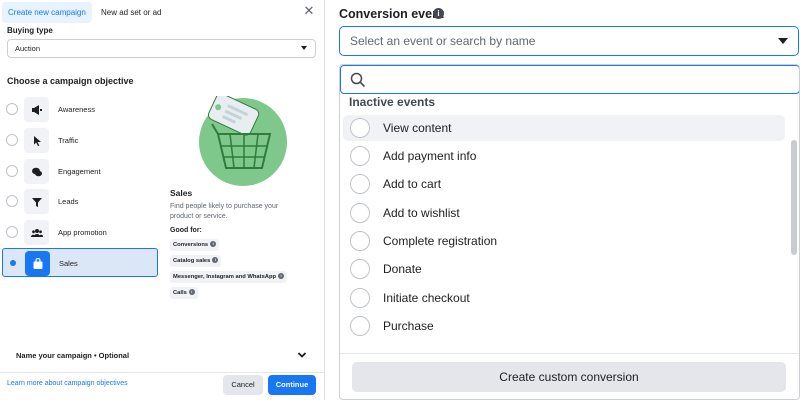 The image size is (800, 400). What do you see at coordinates (302, 355) in the screenshot?
I see `chevron-down-icon` at bounding box center [302, 355].